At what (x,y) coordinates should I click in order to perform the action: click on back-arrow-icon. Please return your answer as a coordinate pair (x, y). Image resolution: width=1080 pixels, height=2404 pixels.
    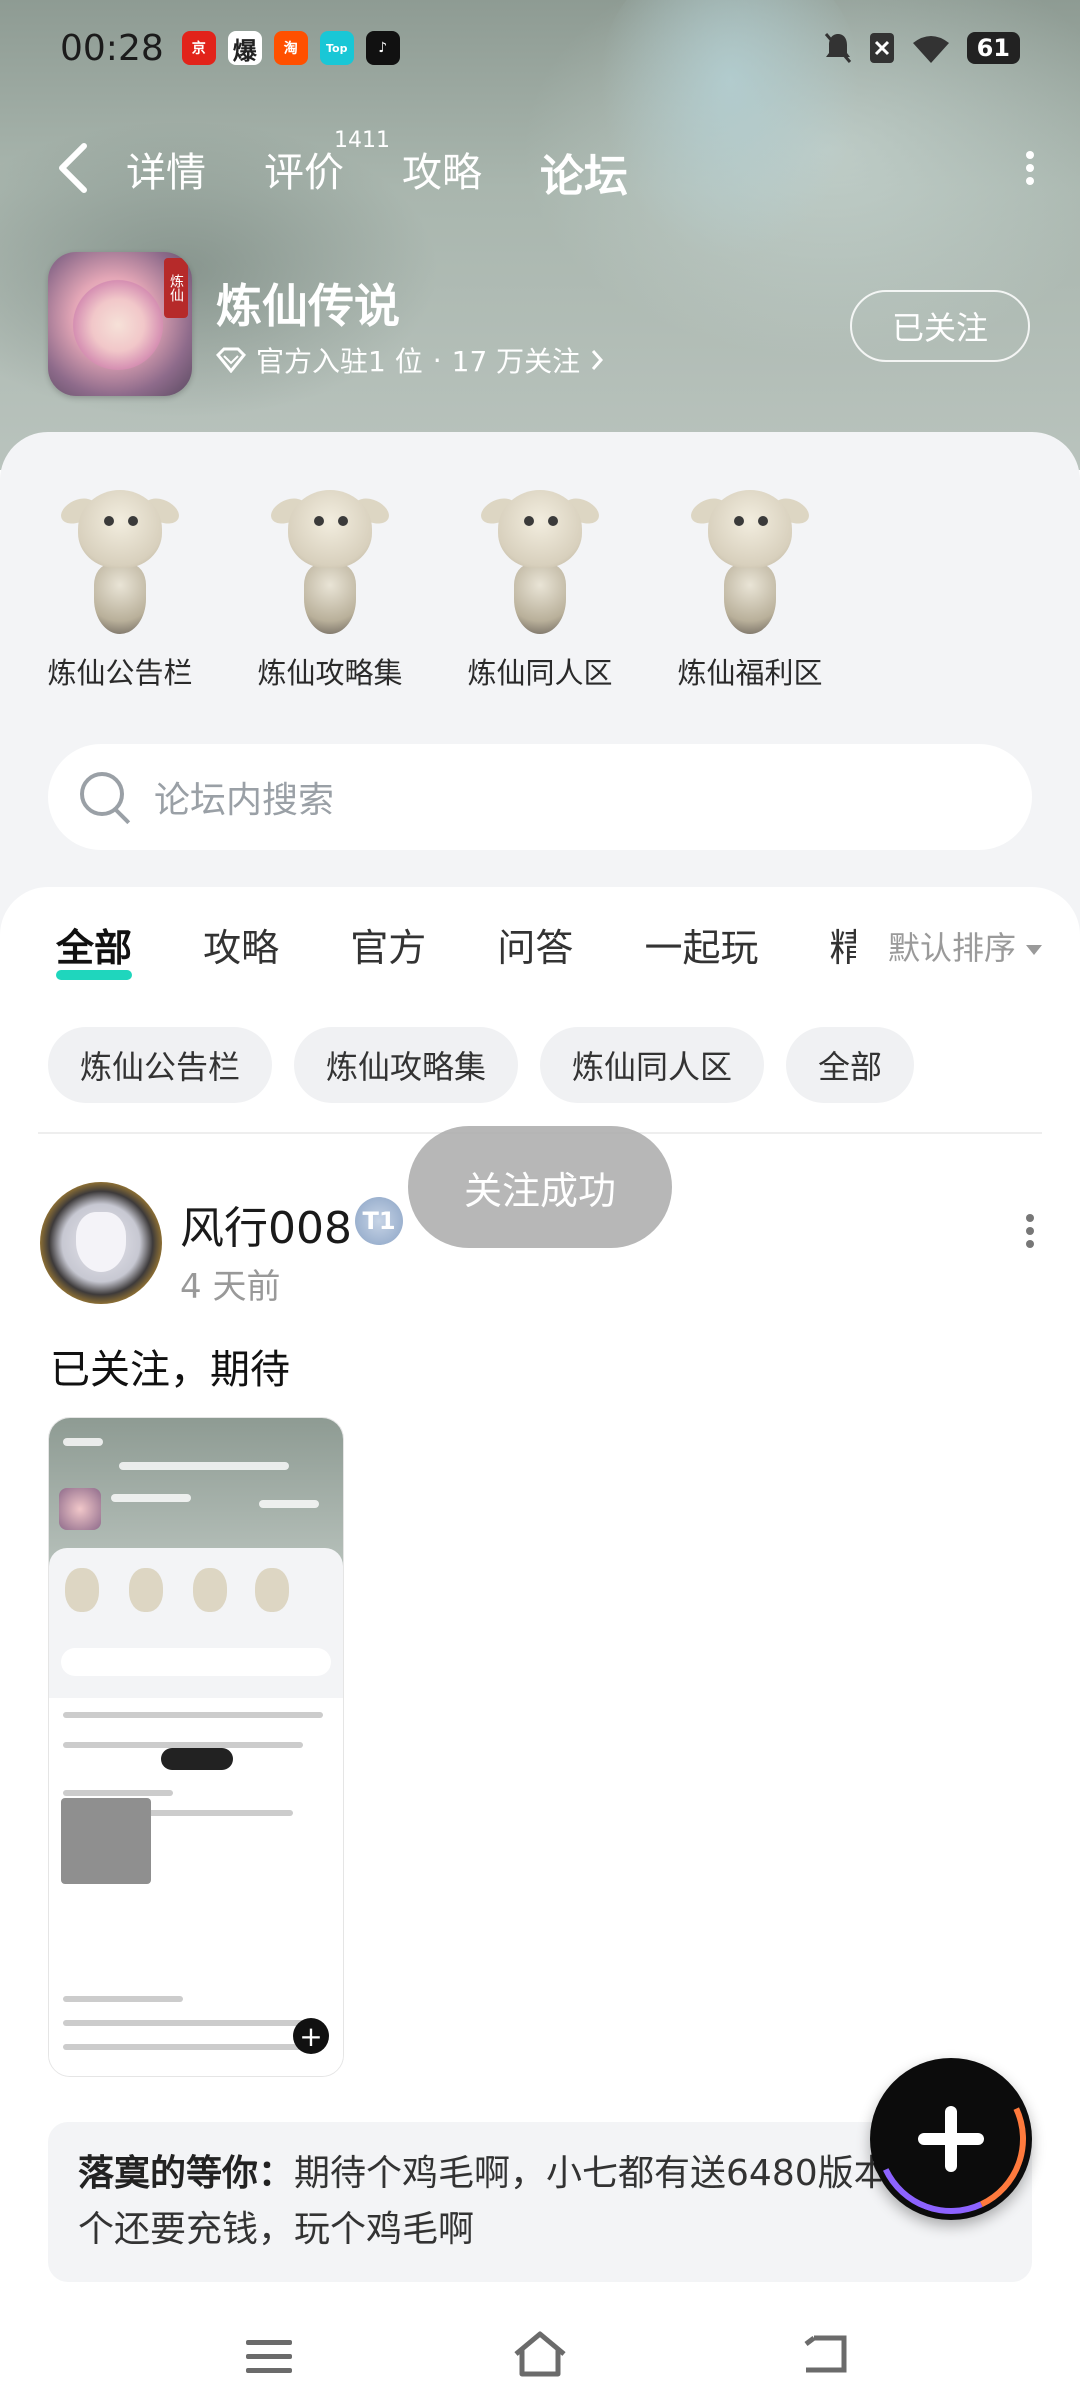
    Looking at the image, I should click on (75, 168).